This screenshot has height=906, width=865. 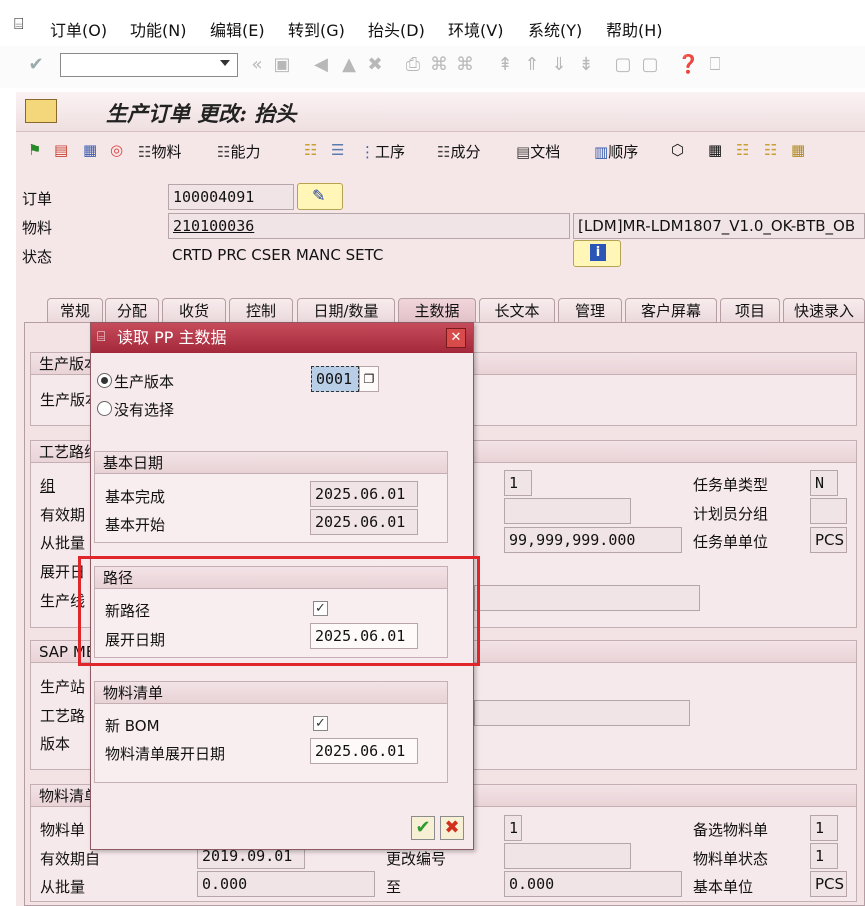 I want to click on bom-counter-field: 1, so click(x=513, y=828).